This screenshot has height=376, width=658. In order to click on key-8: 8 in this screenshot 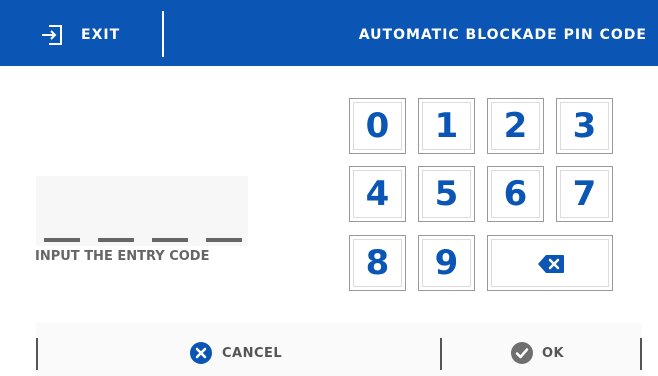, I will do `click(377, 263)`.